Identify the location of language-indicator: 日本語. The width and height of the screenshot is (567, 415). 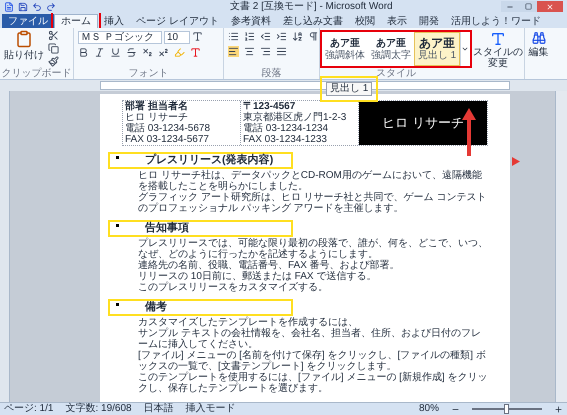
(159, 409).